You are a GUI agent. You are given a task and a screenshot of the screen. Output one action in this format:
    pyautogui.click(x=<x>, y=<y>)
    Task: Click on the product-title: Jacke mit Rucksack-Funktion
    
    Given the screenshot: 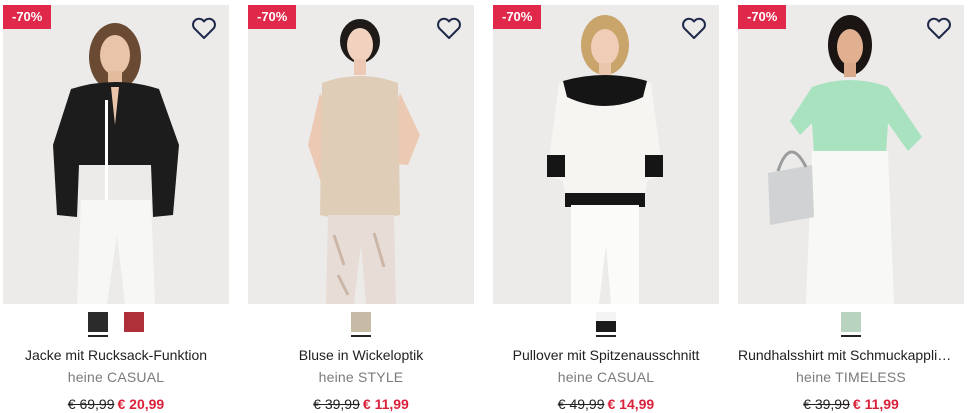 What is the action you would take?
    pyautogui.click(x=117, y=355)
    